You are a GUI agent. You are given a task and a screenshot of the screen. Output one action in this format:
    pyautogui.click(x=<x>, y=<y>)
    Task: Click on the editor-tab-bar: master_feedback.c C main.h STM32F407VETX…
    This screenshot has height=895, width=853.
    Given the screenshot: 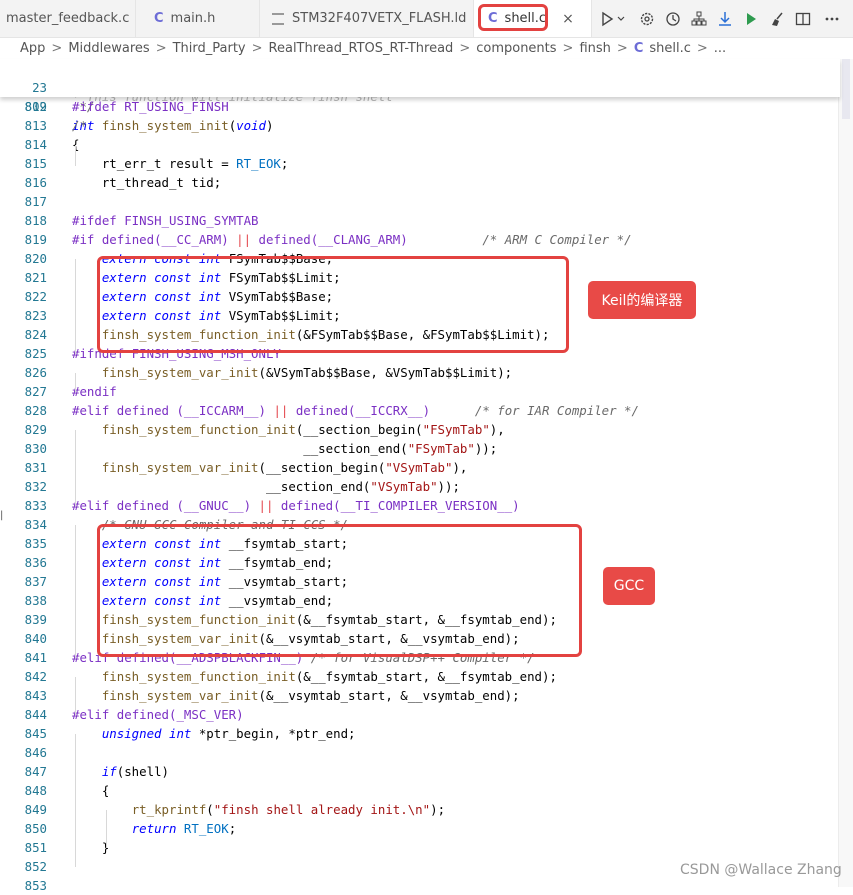 What is the action you would take?
    pyautogui.click(x=426, y=19)
    